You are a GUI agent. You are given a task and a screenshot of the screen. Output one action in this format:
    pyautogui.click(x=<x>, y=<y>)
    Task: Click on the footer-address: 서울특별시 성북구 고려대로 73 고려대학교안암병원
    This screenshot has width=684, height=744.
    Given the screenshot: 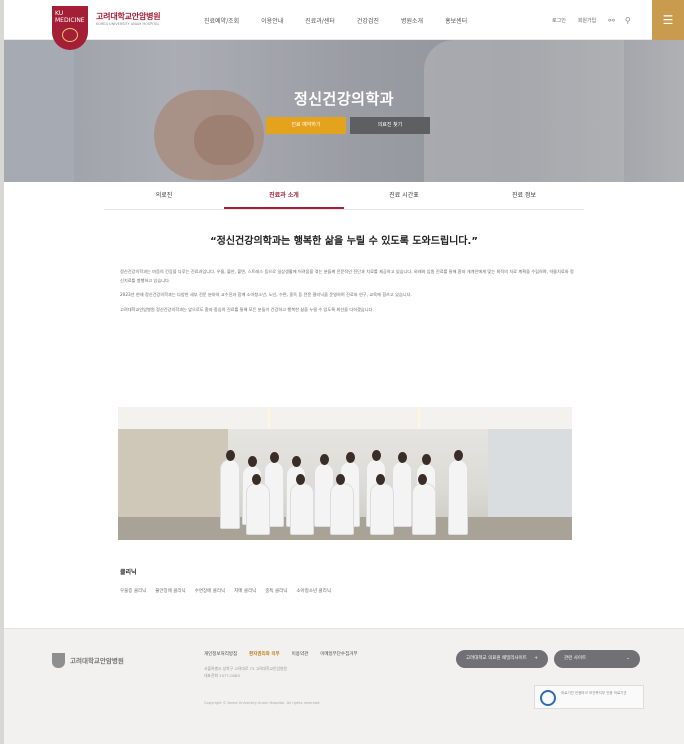 What is the action you would take?
    pyautogui.click(x=246, y=668)
    